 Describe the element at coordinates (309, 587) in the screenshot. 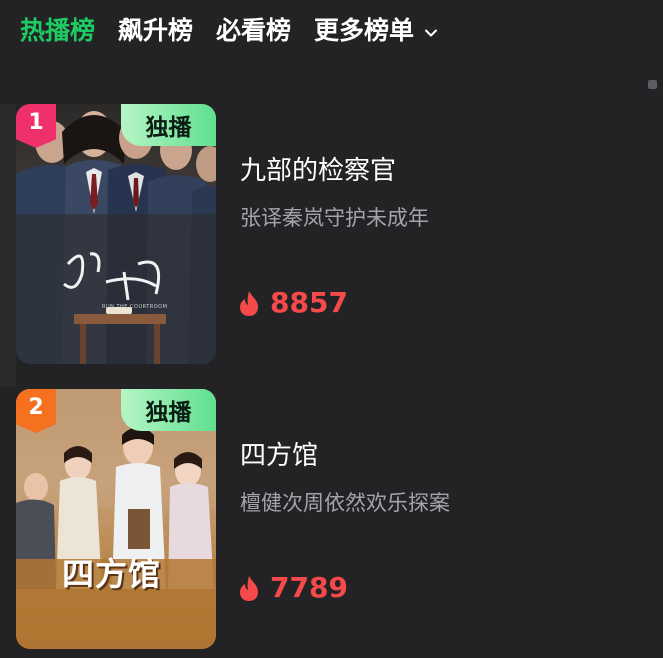

I see `heat-value: 7789` at that location.